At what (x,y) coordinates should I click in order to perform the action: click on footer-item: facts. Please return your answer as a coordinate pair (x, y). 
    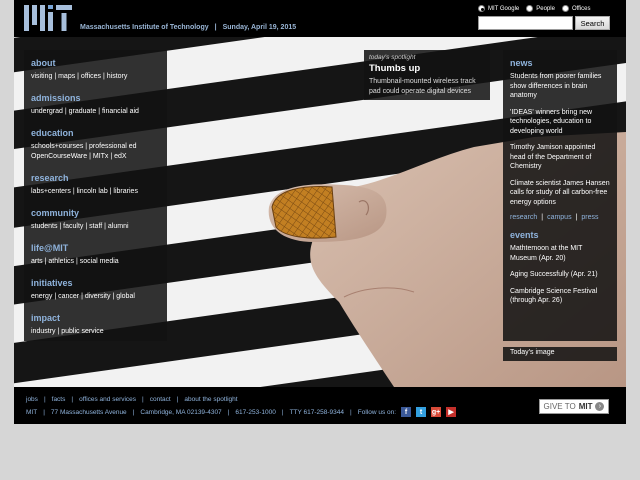
    Looking at the image, I should click on (59, 399).